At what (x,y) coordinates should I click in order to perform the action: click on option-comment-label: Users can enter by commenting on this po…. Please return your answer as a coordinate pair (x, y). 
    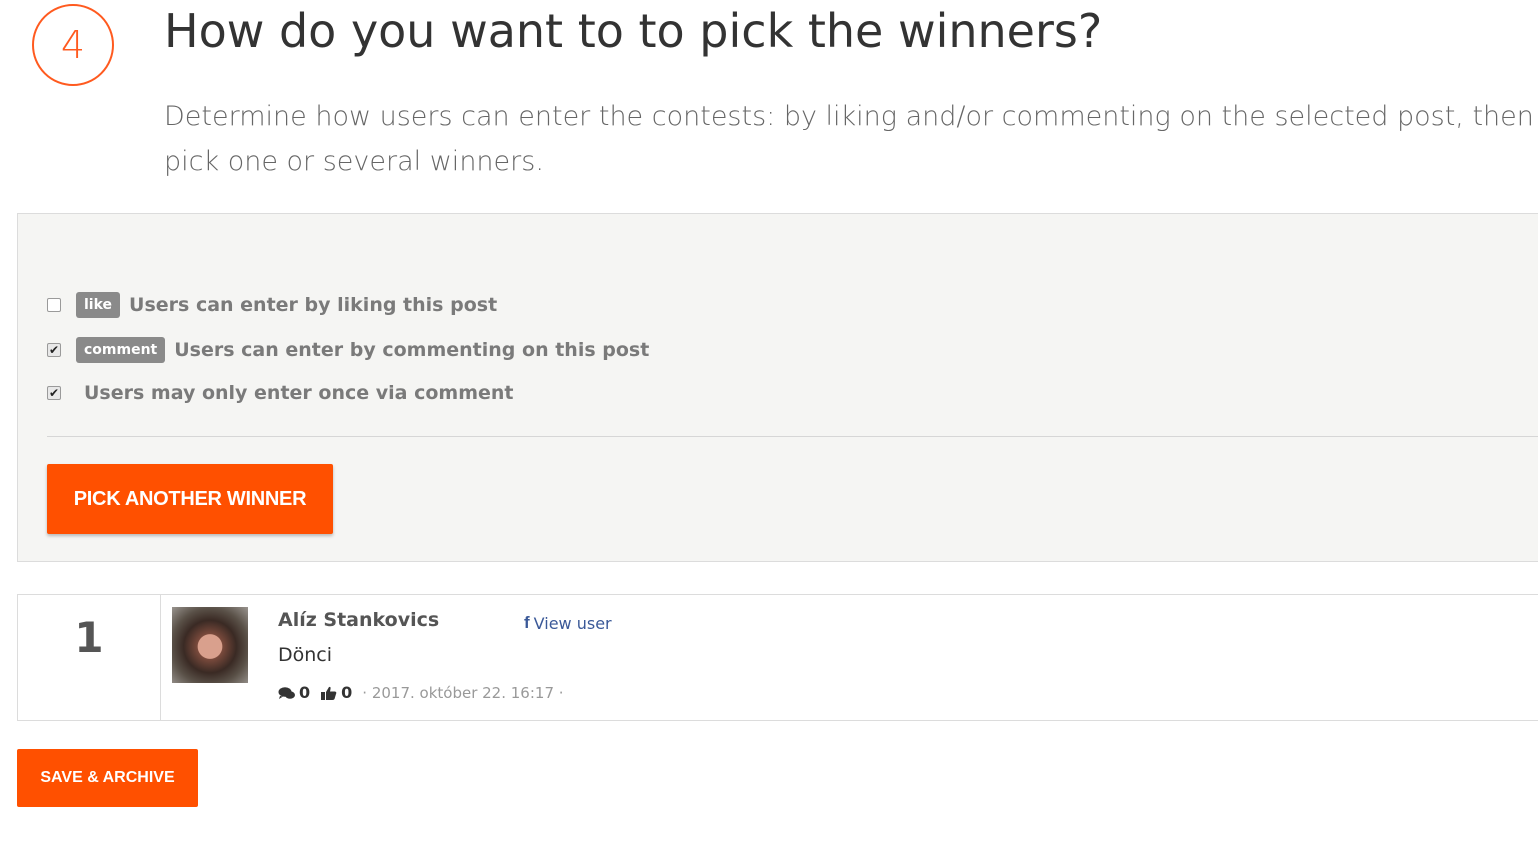
    Looking at the image, I should click on (412, 350).